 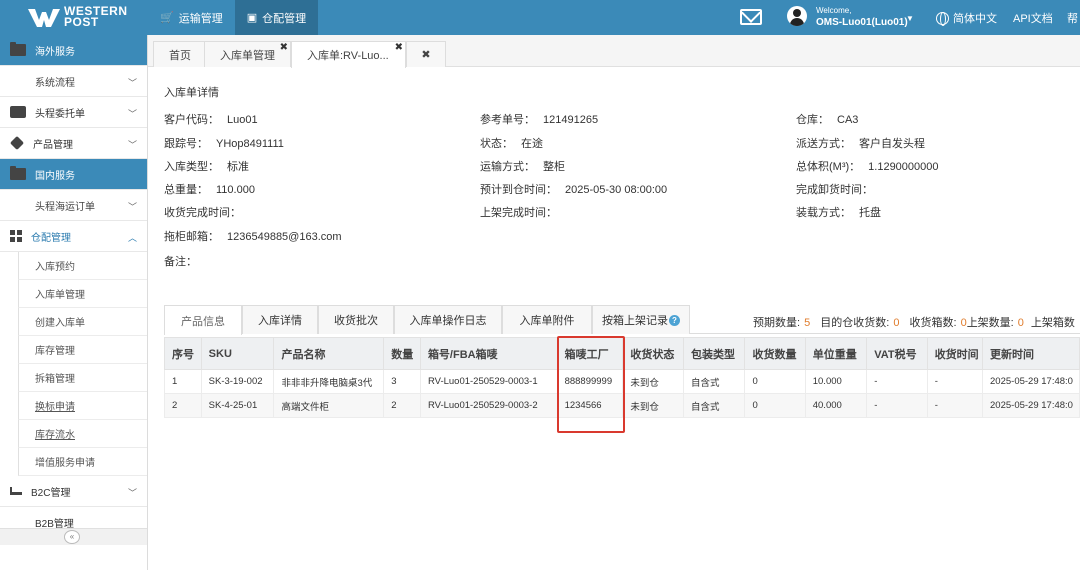 What do you see at coordinates (167, 18) in the screenshot?
I see `truck-icon: 🛒` at bounding box center [167, 18].